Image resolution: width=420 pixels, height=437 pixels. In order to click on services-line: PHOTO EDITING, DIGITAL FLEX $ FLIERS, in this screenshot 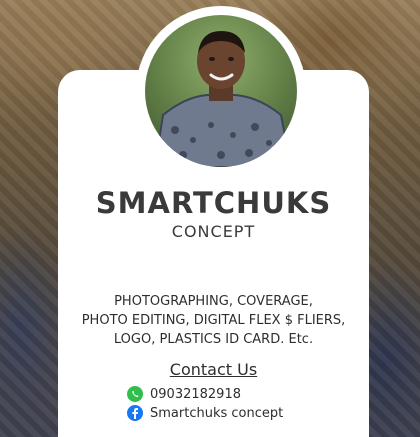, I will do `click(213, 320)`.